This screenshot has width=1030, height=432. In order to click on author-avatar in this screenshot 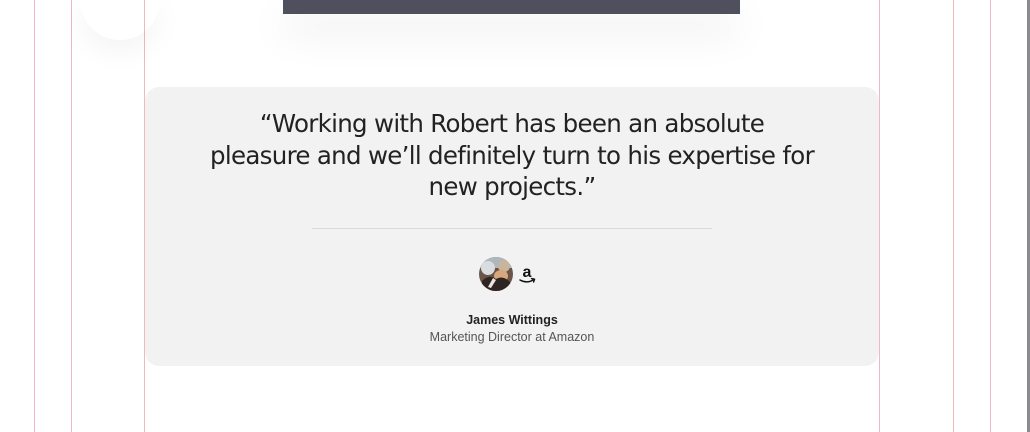, I will do `click(496, 274)`.